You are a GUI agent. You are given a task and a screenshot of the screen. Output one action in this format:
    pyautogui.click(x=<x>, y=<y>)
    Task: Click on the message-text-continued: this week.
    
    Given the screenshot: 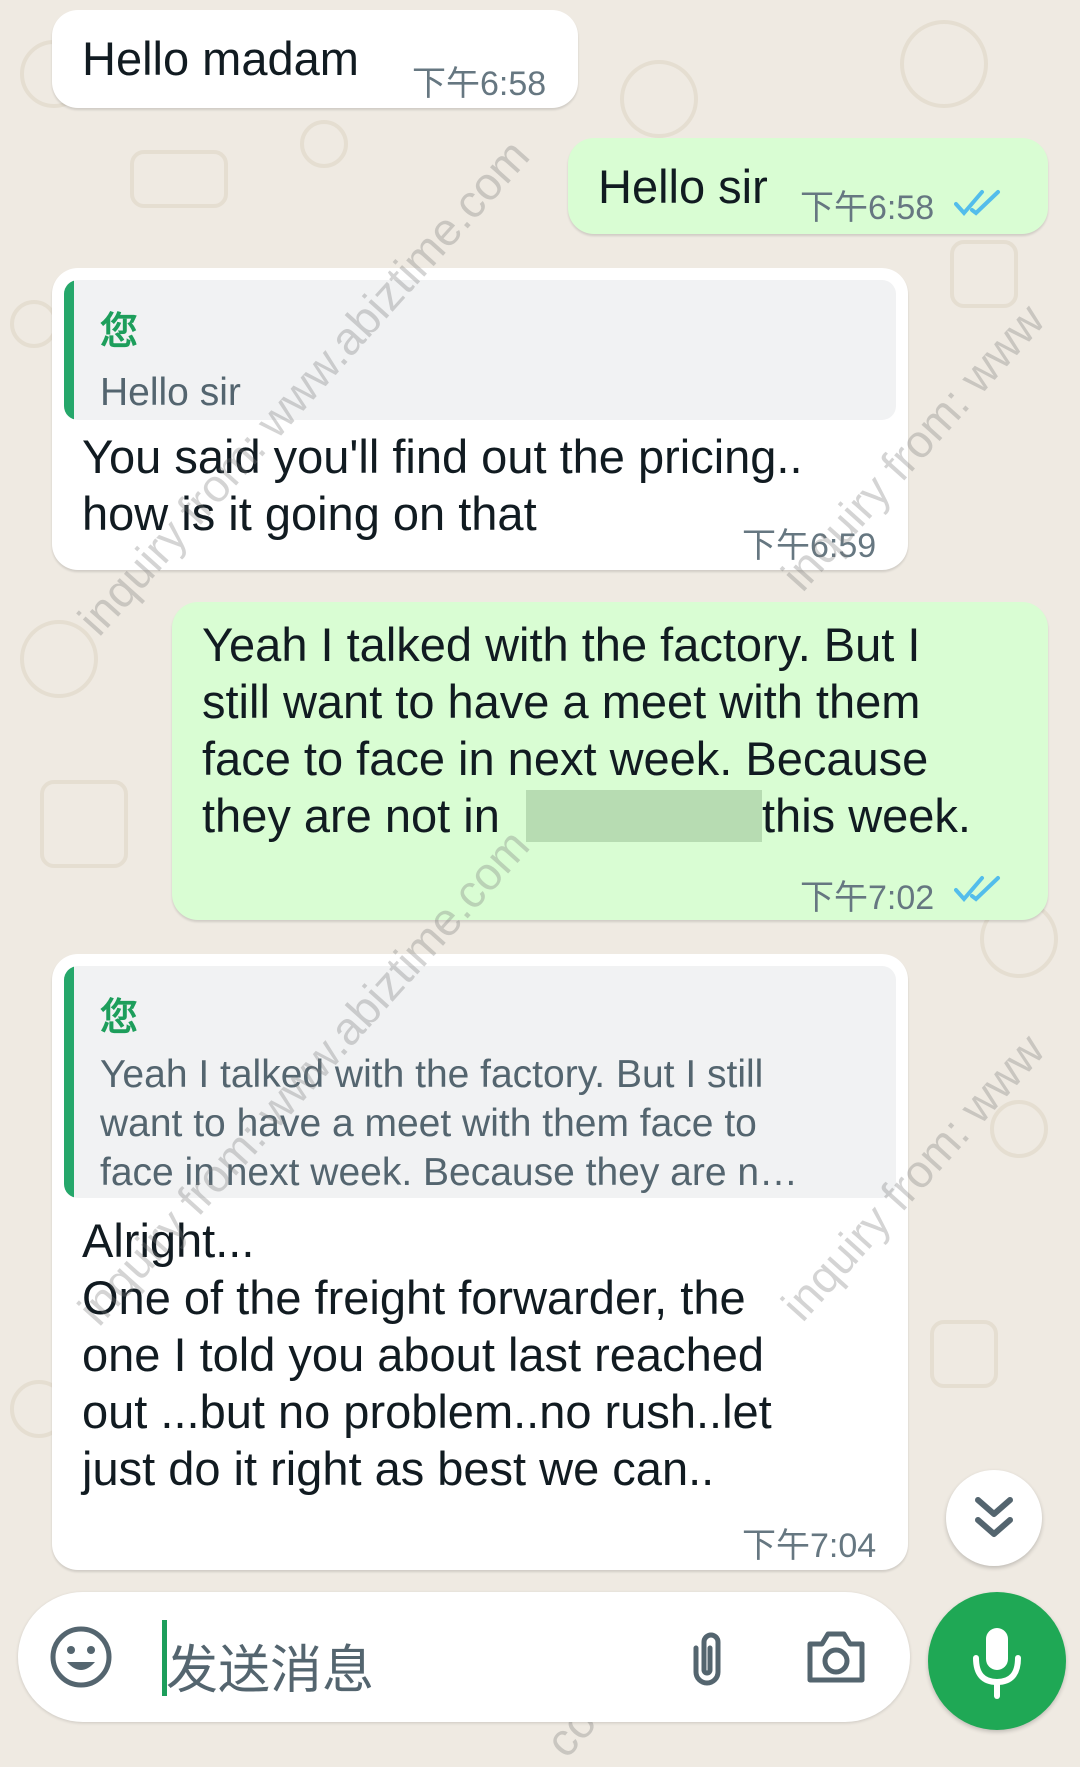 What is the action you would take?
    pyautogui.click(x=866, y=815)
    